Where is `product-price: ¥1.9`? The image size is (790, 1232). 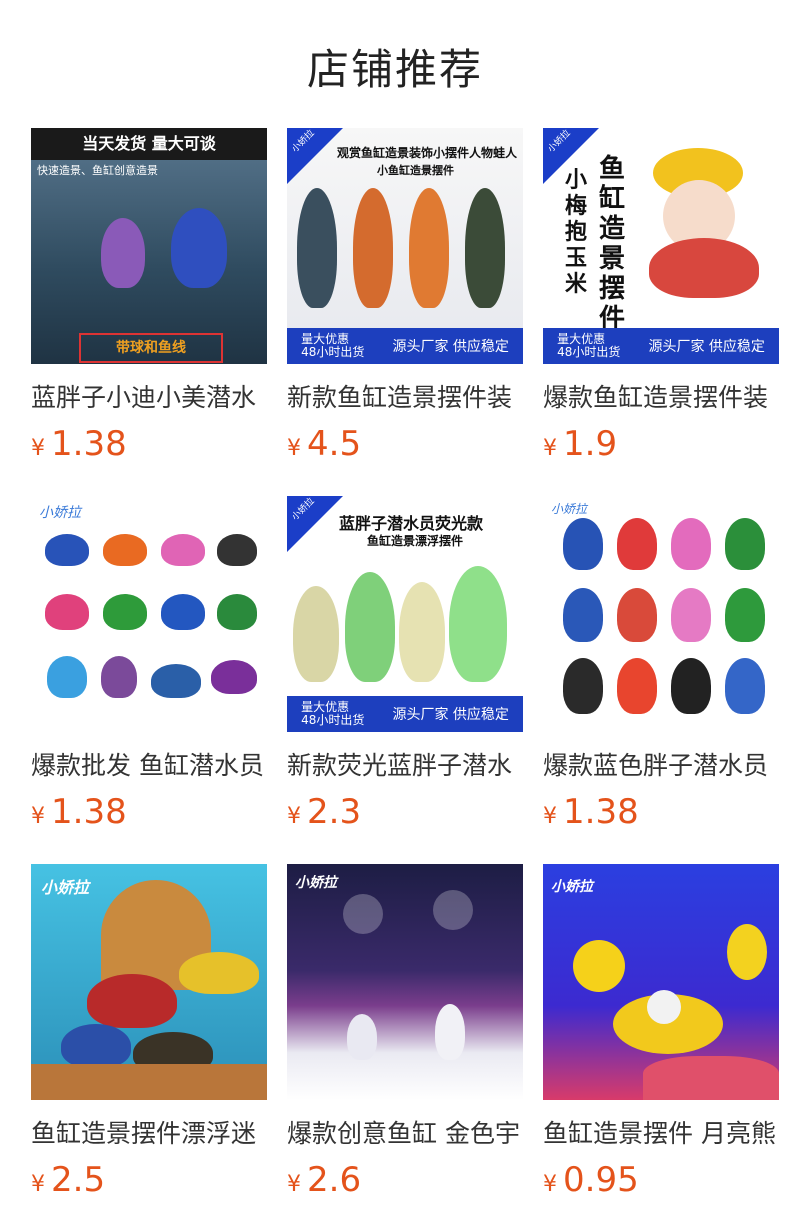 product-price: ¥1.9 is located at coordinates (580, 444).